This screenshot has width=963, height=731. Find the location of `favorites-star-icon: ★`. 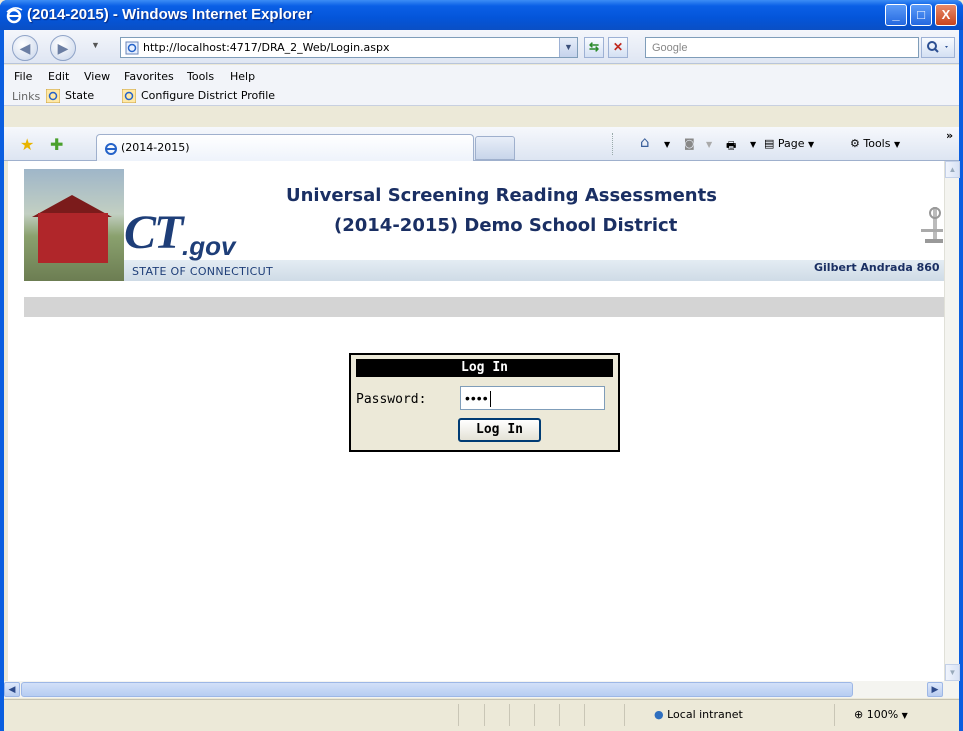

favorites-star-icon: ★ is located at coordinates (27, 145).